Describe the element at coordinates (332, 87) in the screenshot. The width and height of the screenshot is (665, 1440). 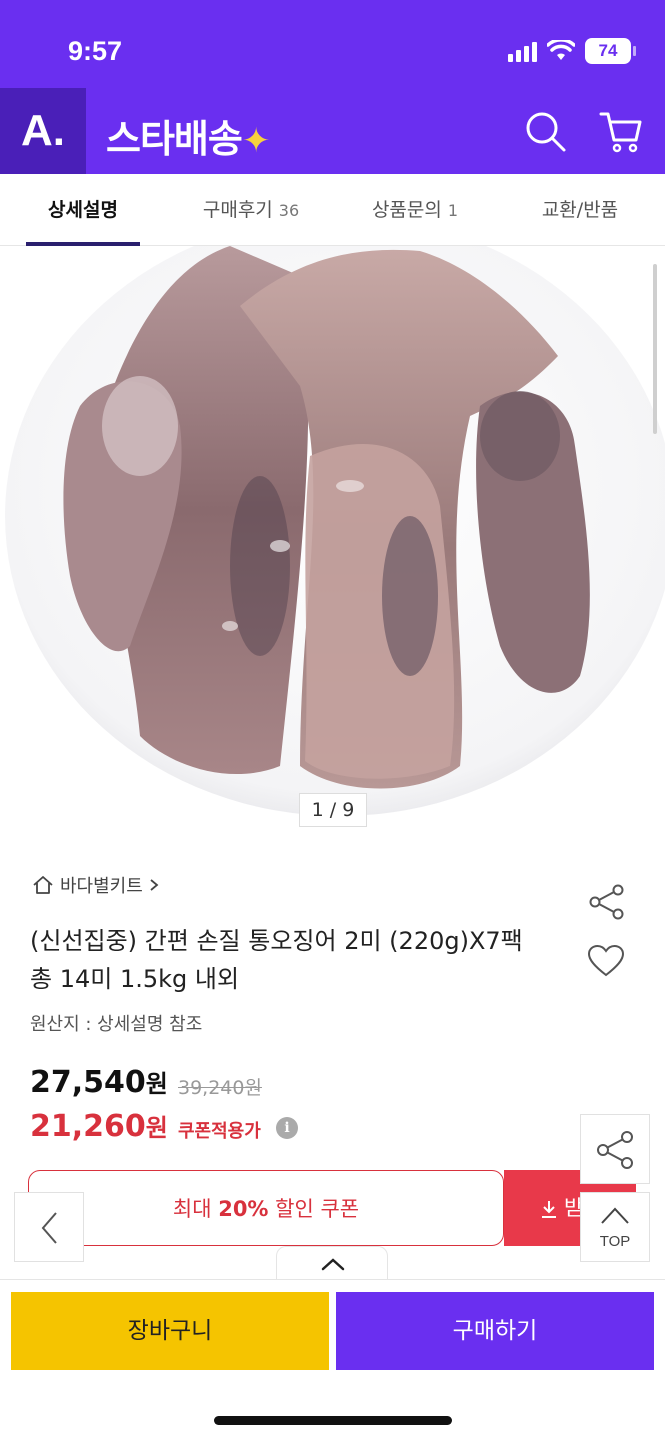
I see `app-header: 9:57 74 A. 스타배송✦` at that location.